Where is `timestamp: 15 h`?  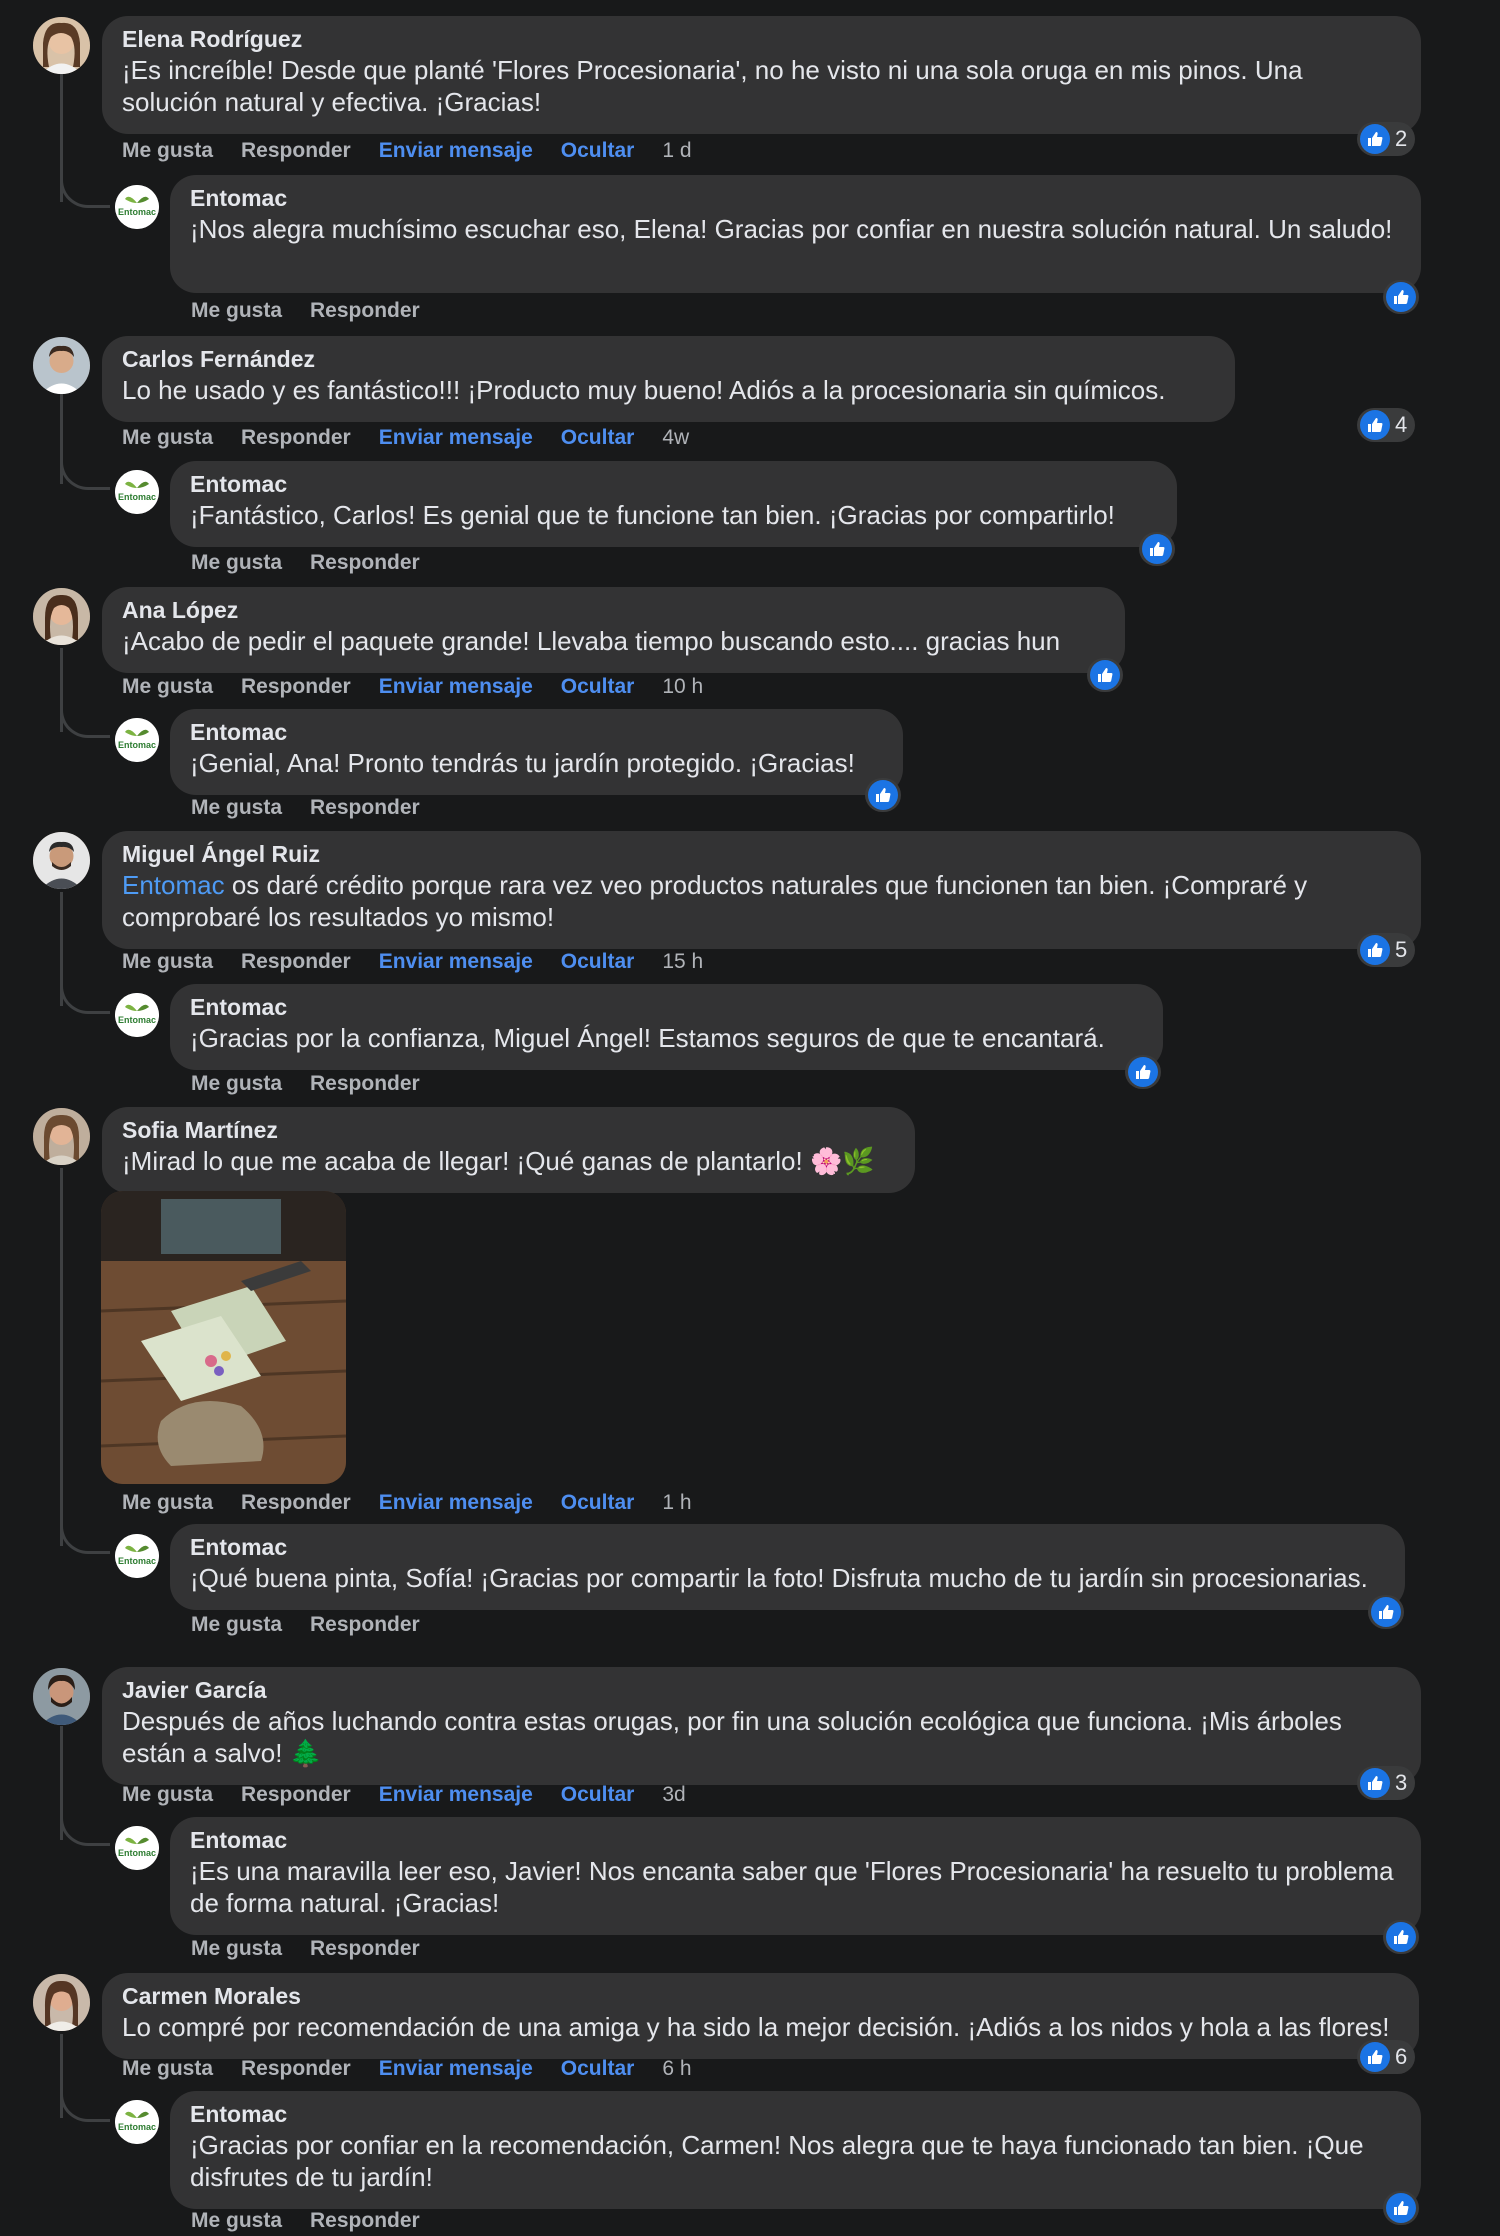
timestamp: 15 h is located at coordinates (682, 962).